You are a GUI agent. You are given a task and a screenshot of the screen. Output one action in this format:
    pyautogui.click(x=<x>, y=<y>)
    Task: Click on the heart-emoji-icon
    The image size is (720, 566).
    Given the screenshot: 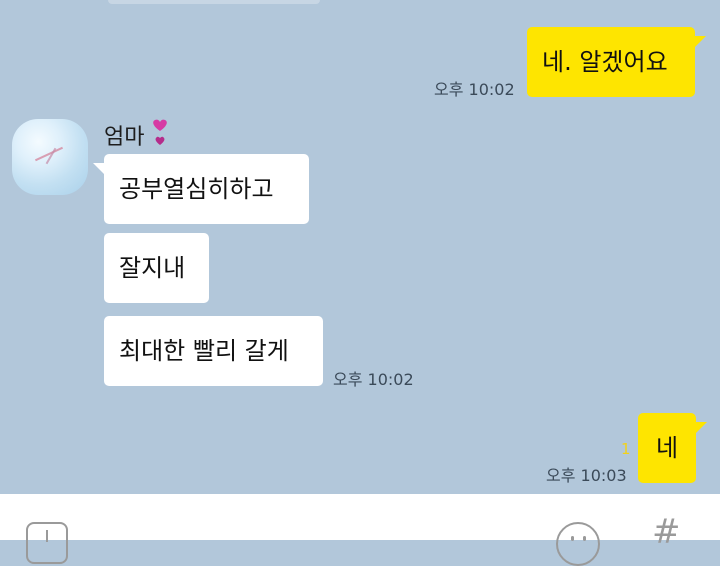 What is the action you would take?
    pyautogui.click(x=160, y=135)
    